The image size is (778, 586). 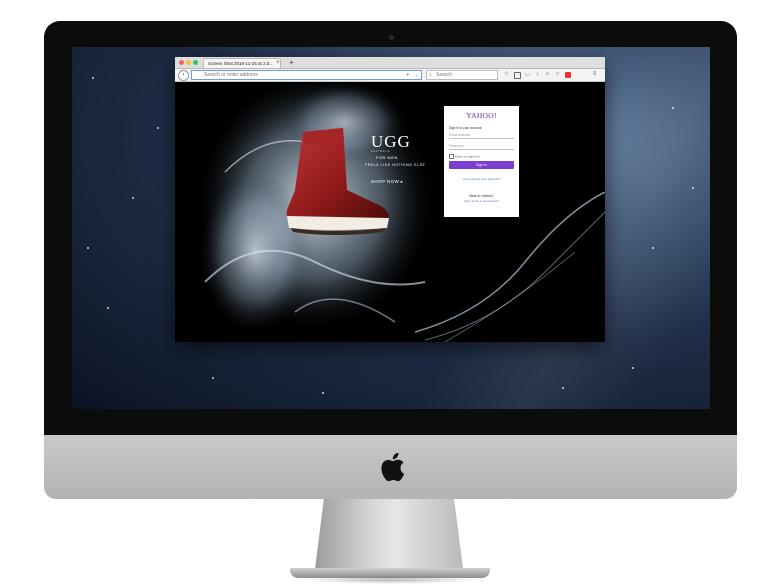 What do you see at coordinates (291, 62) in the screenshot?
I see `new-tab-button: +` at bounding box center [291, 62].